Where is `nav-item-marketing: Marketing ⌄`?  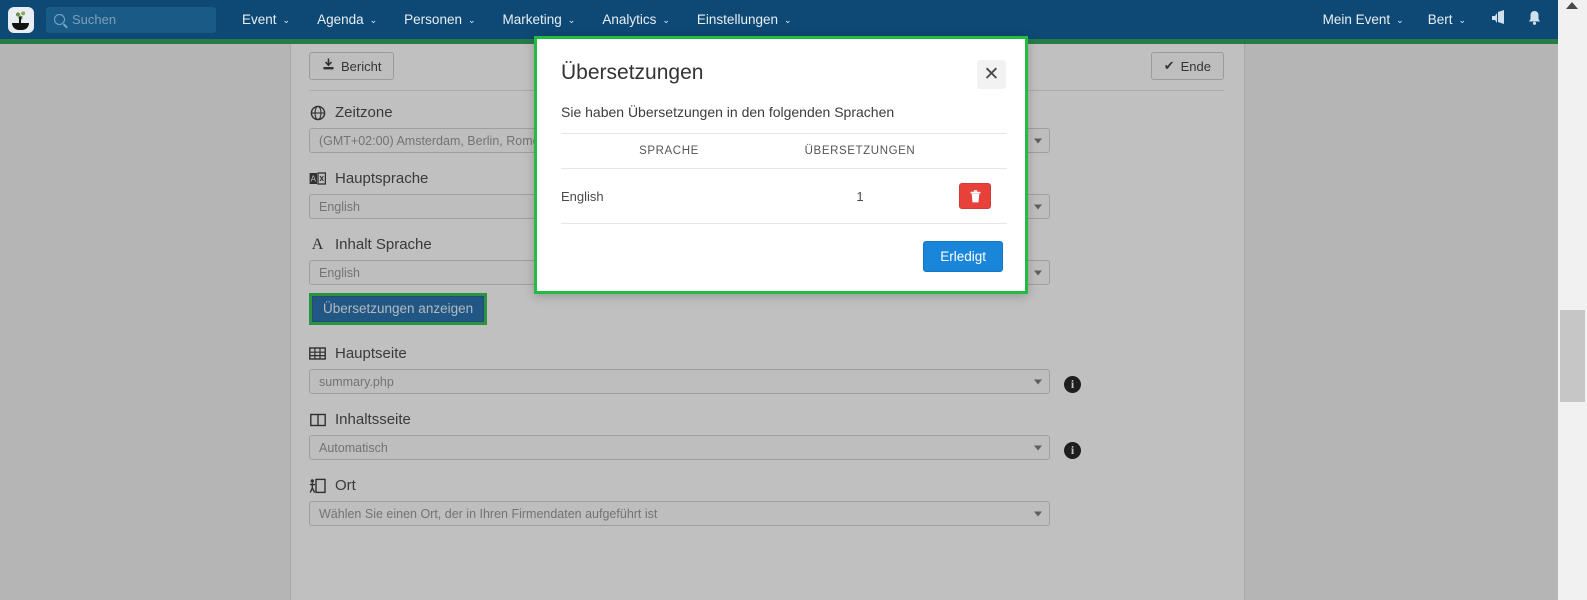 nav-item-marketing: Marketing ⌄ is located at coordinates (539, 19).